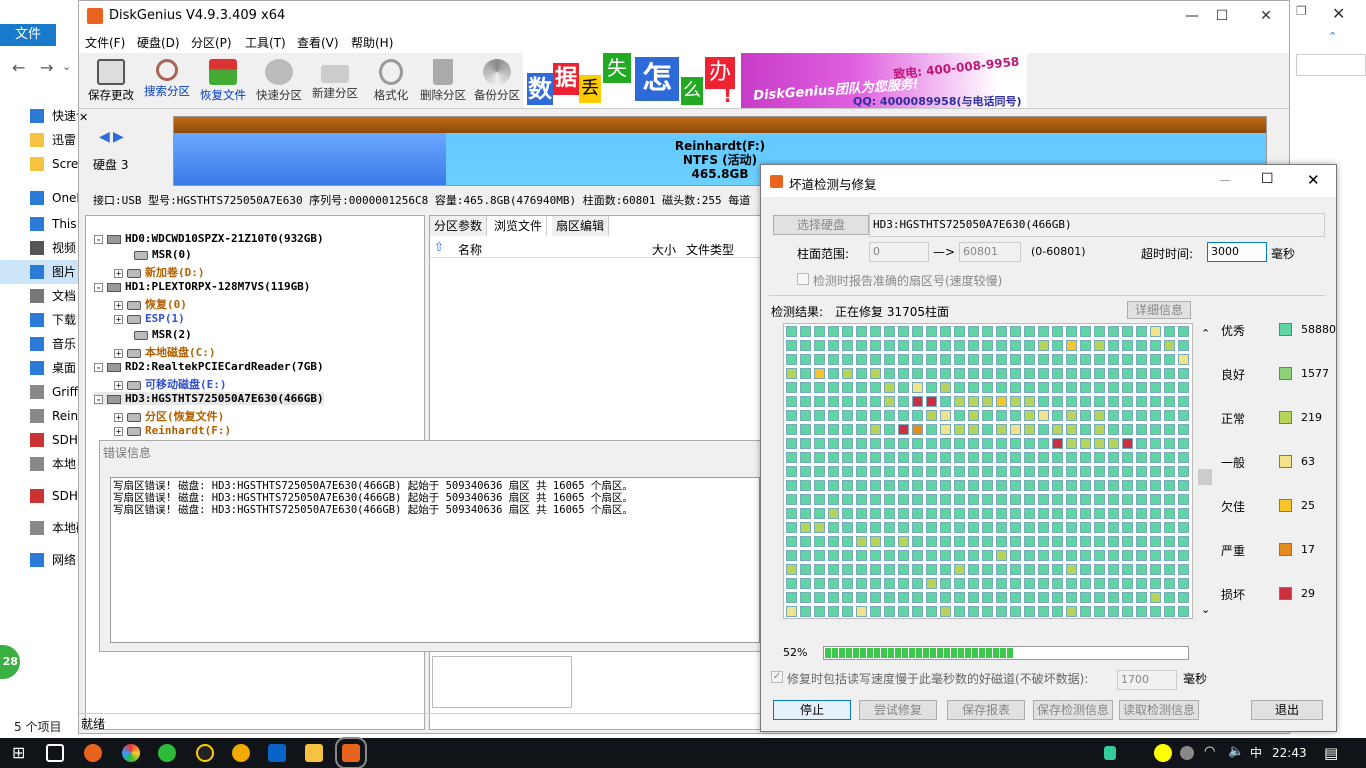  What do you see at coordinates (159, 272) in the screenshot?
I see `tree-partition-node: + 新加卷(D:)` at bounding box center [159, 272].